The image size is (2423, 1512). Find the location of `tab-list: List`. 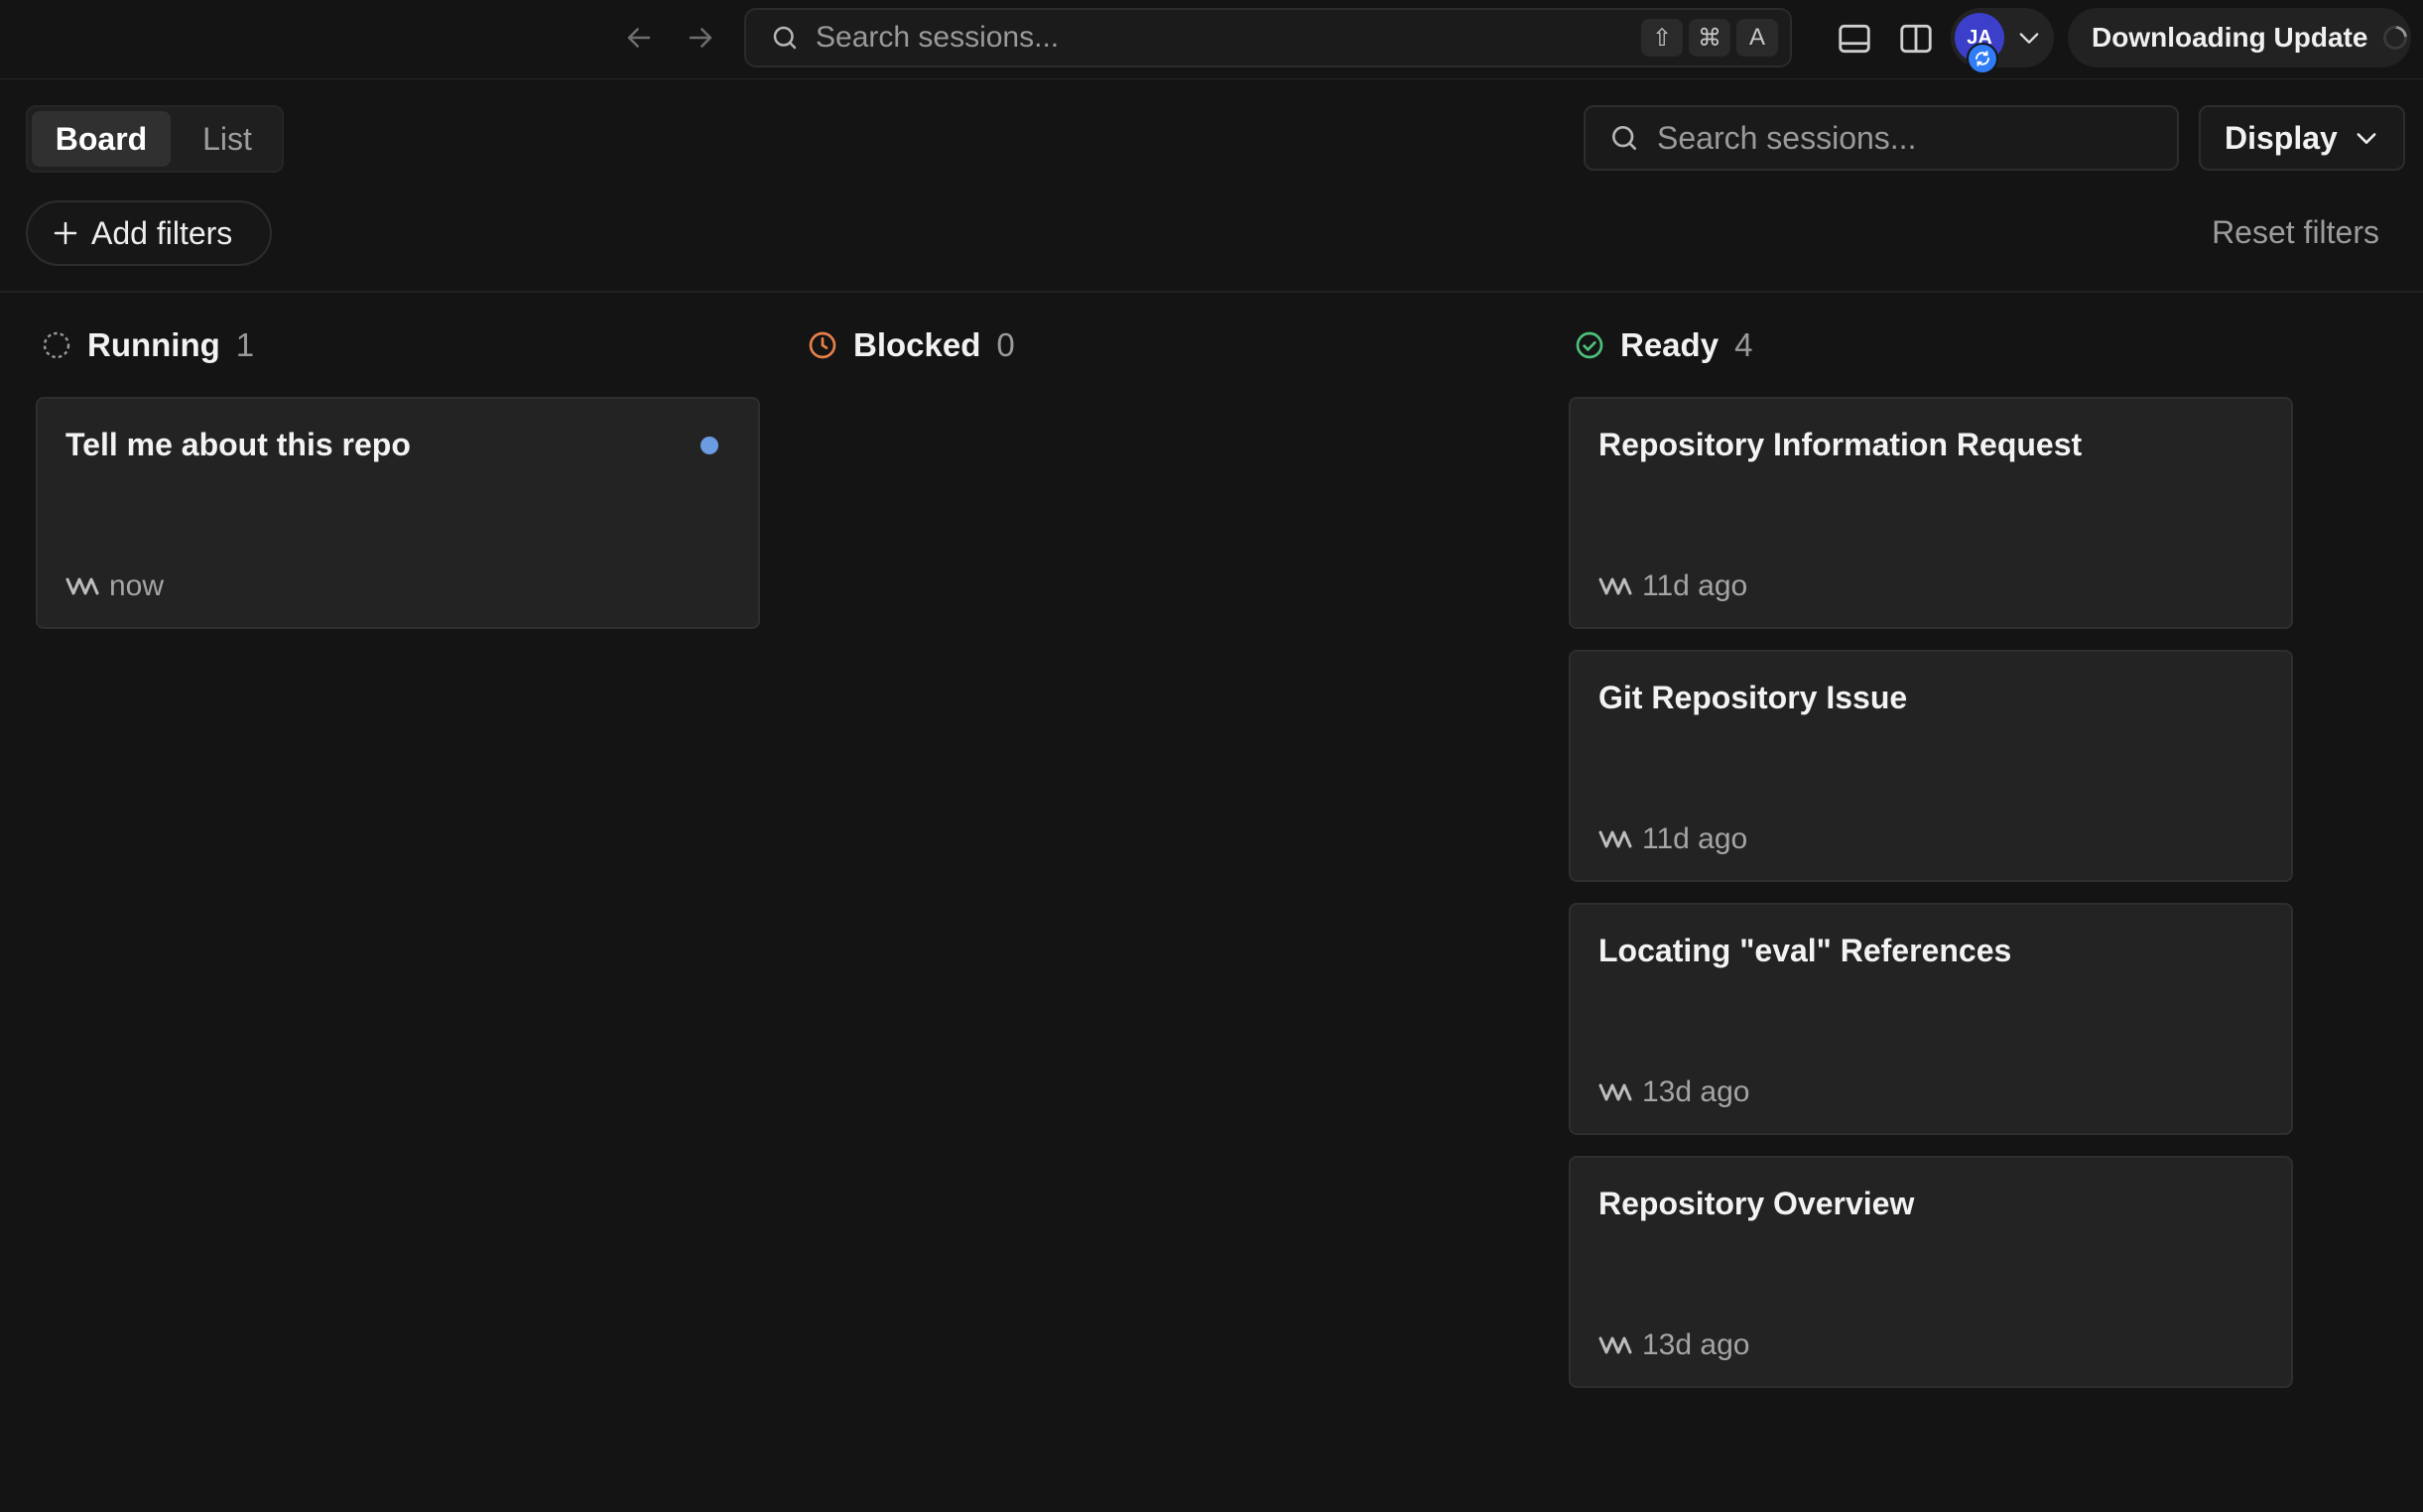

tab-list: List is located at coordinates (228, 139).